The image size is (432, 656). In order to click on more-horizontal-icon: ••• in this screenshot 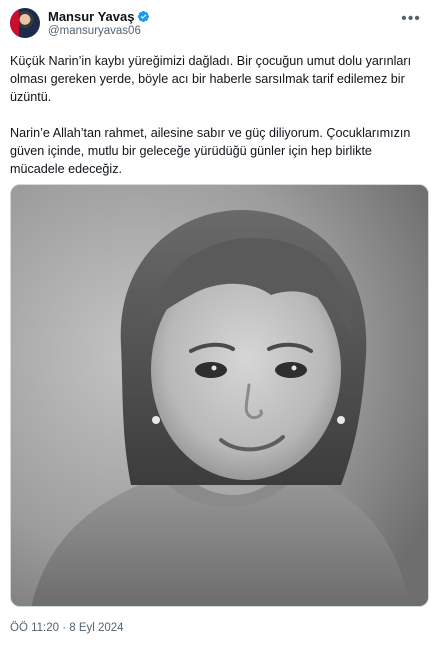, I will do `click(411, 19)`.